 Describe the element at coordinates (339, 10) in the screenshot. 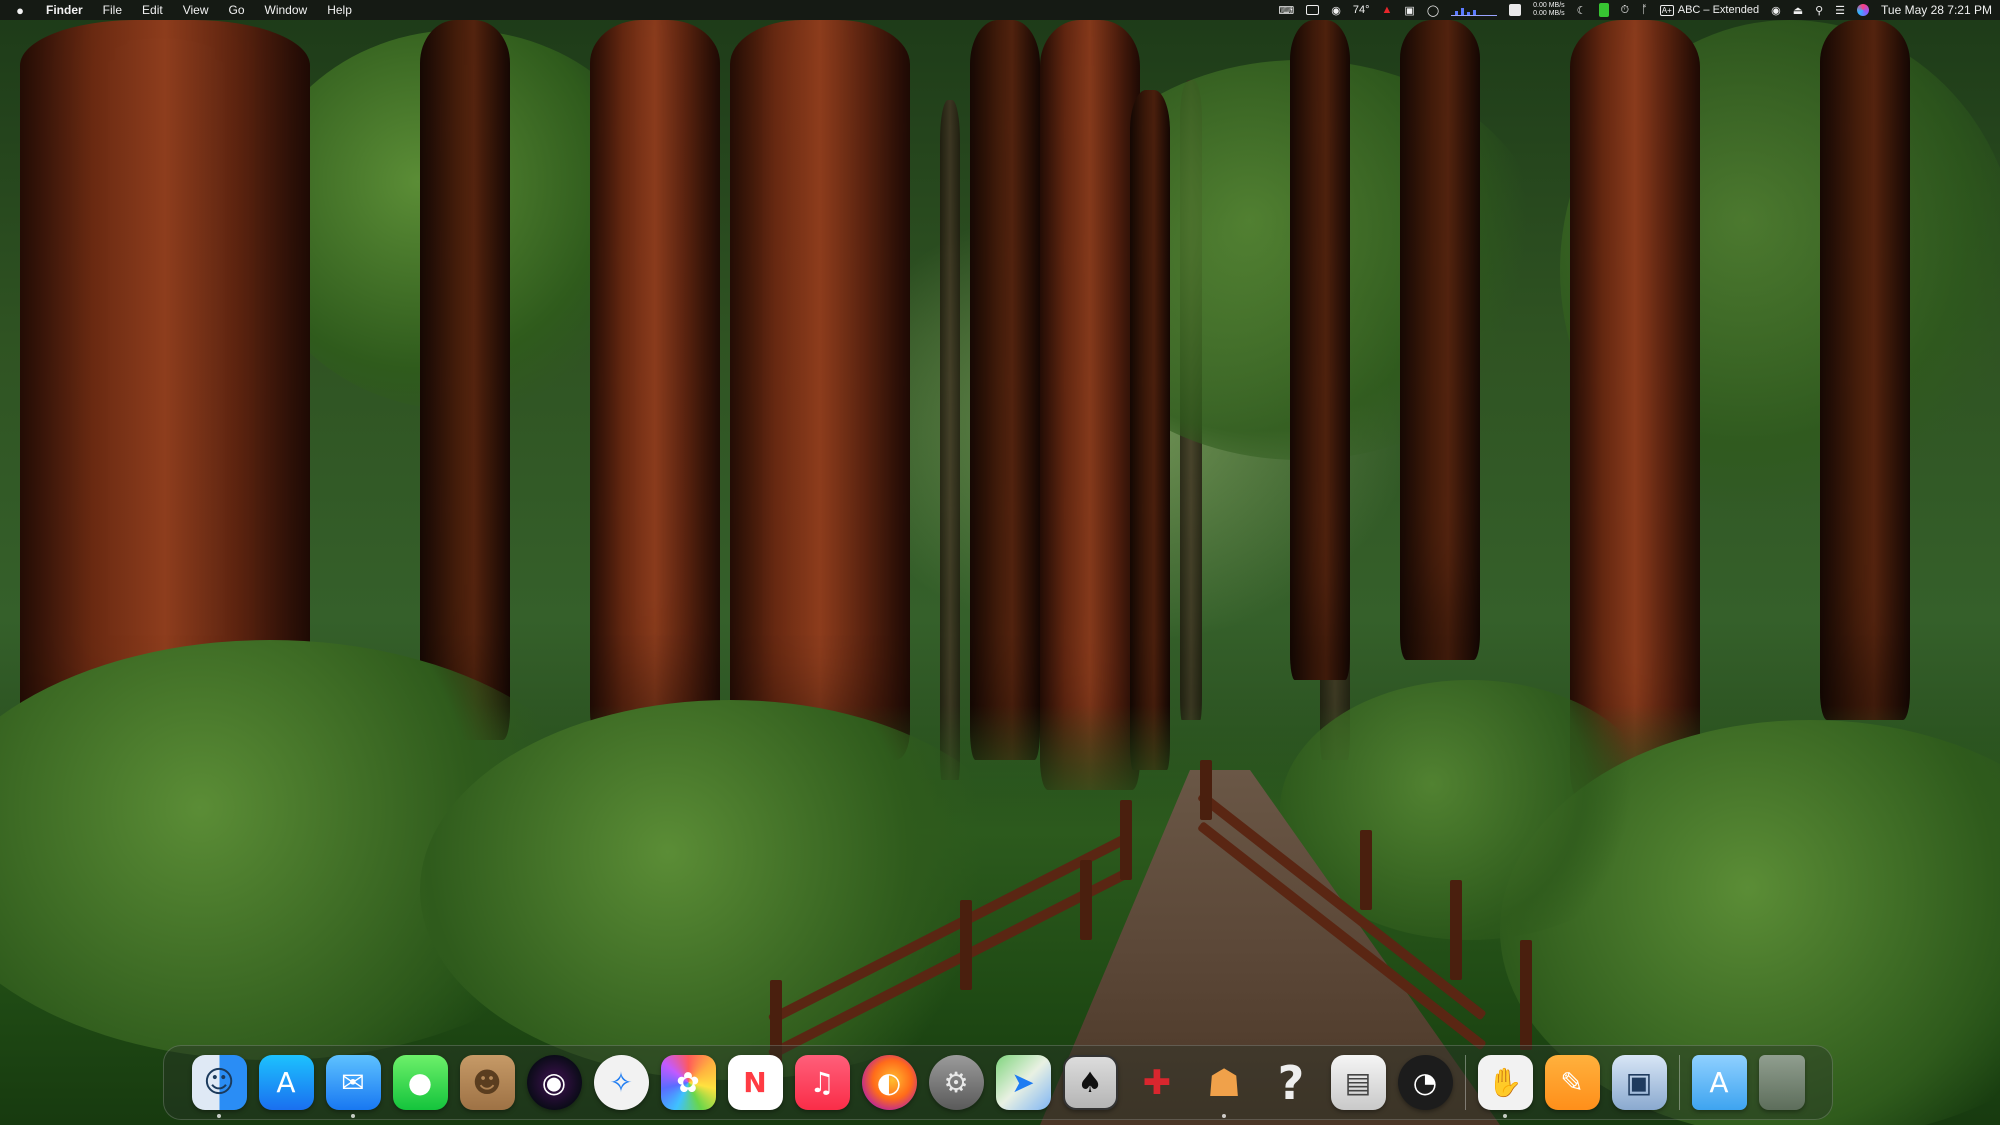

I see `menu-help: Help` at that location.